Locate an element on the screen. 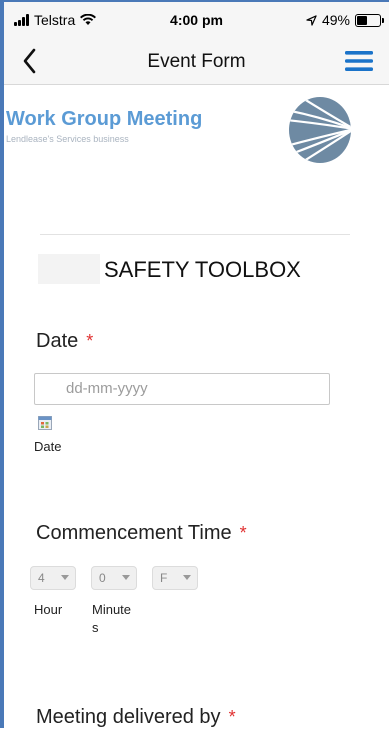 The height and width of the screenshot is (729, 389). logo-subtext: Lendlease's Services business is located at coordinates (67, 139).